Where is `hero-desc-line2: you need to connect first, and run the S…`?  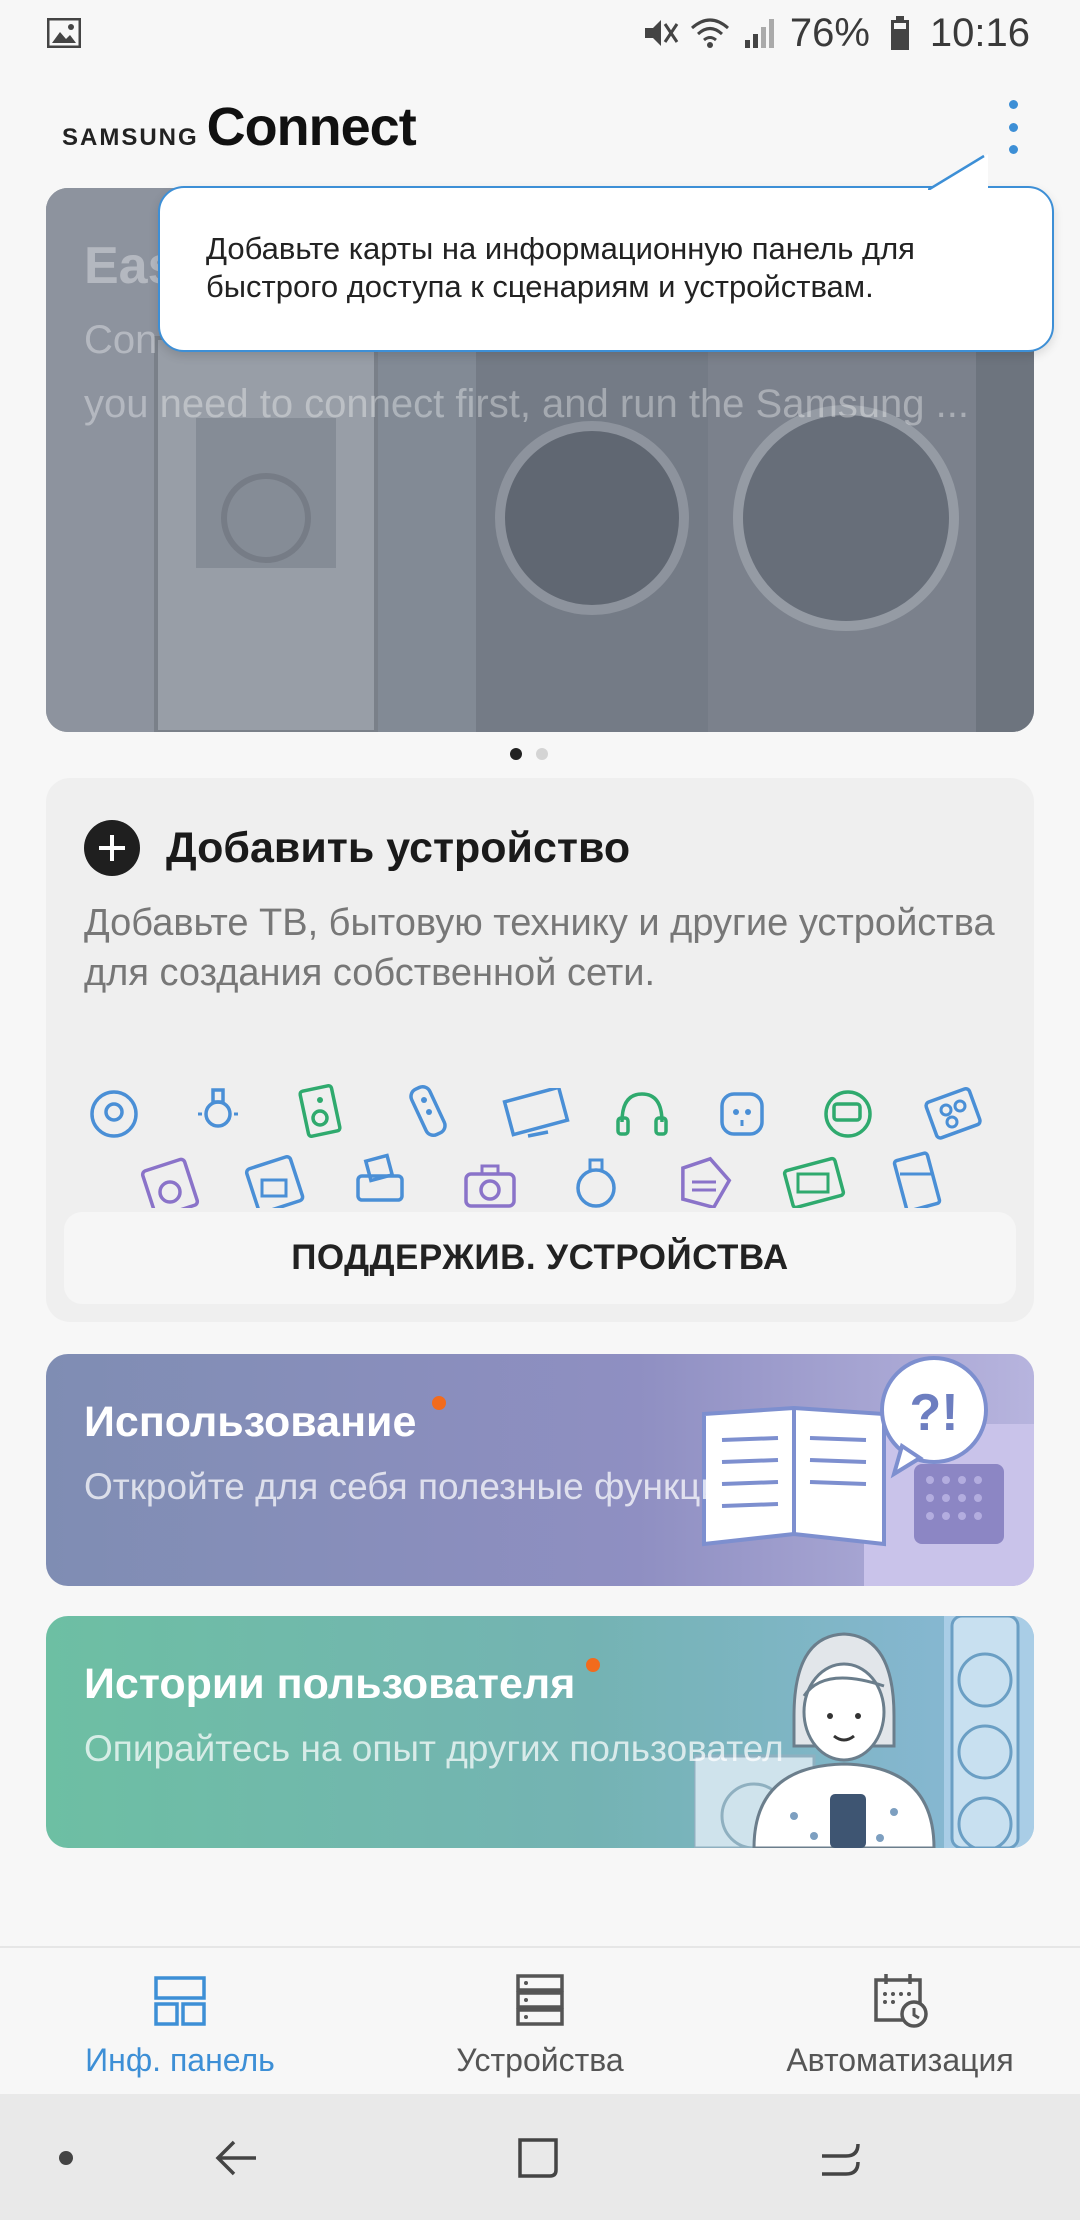 hero-desc-line2: you need to connect first, and run the S… is located at coordinates (526, 404).